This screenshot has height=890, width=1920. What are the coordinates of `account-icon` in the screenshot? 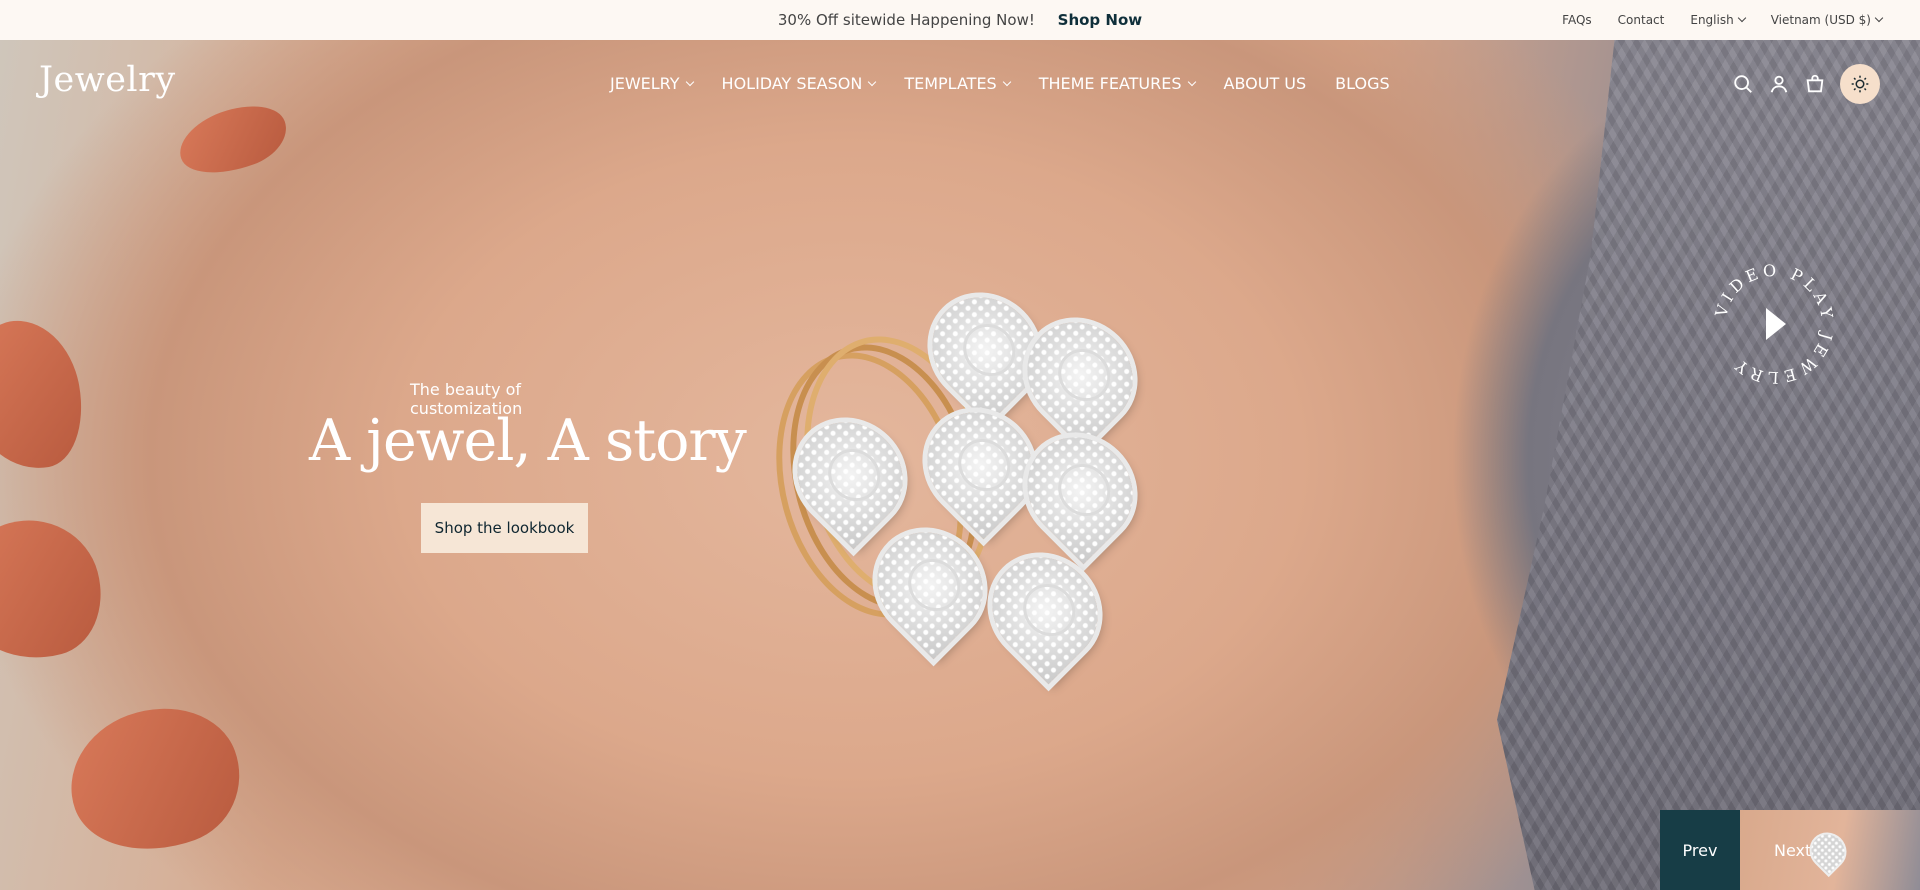 It's located at (1779, 84).